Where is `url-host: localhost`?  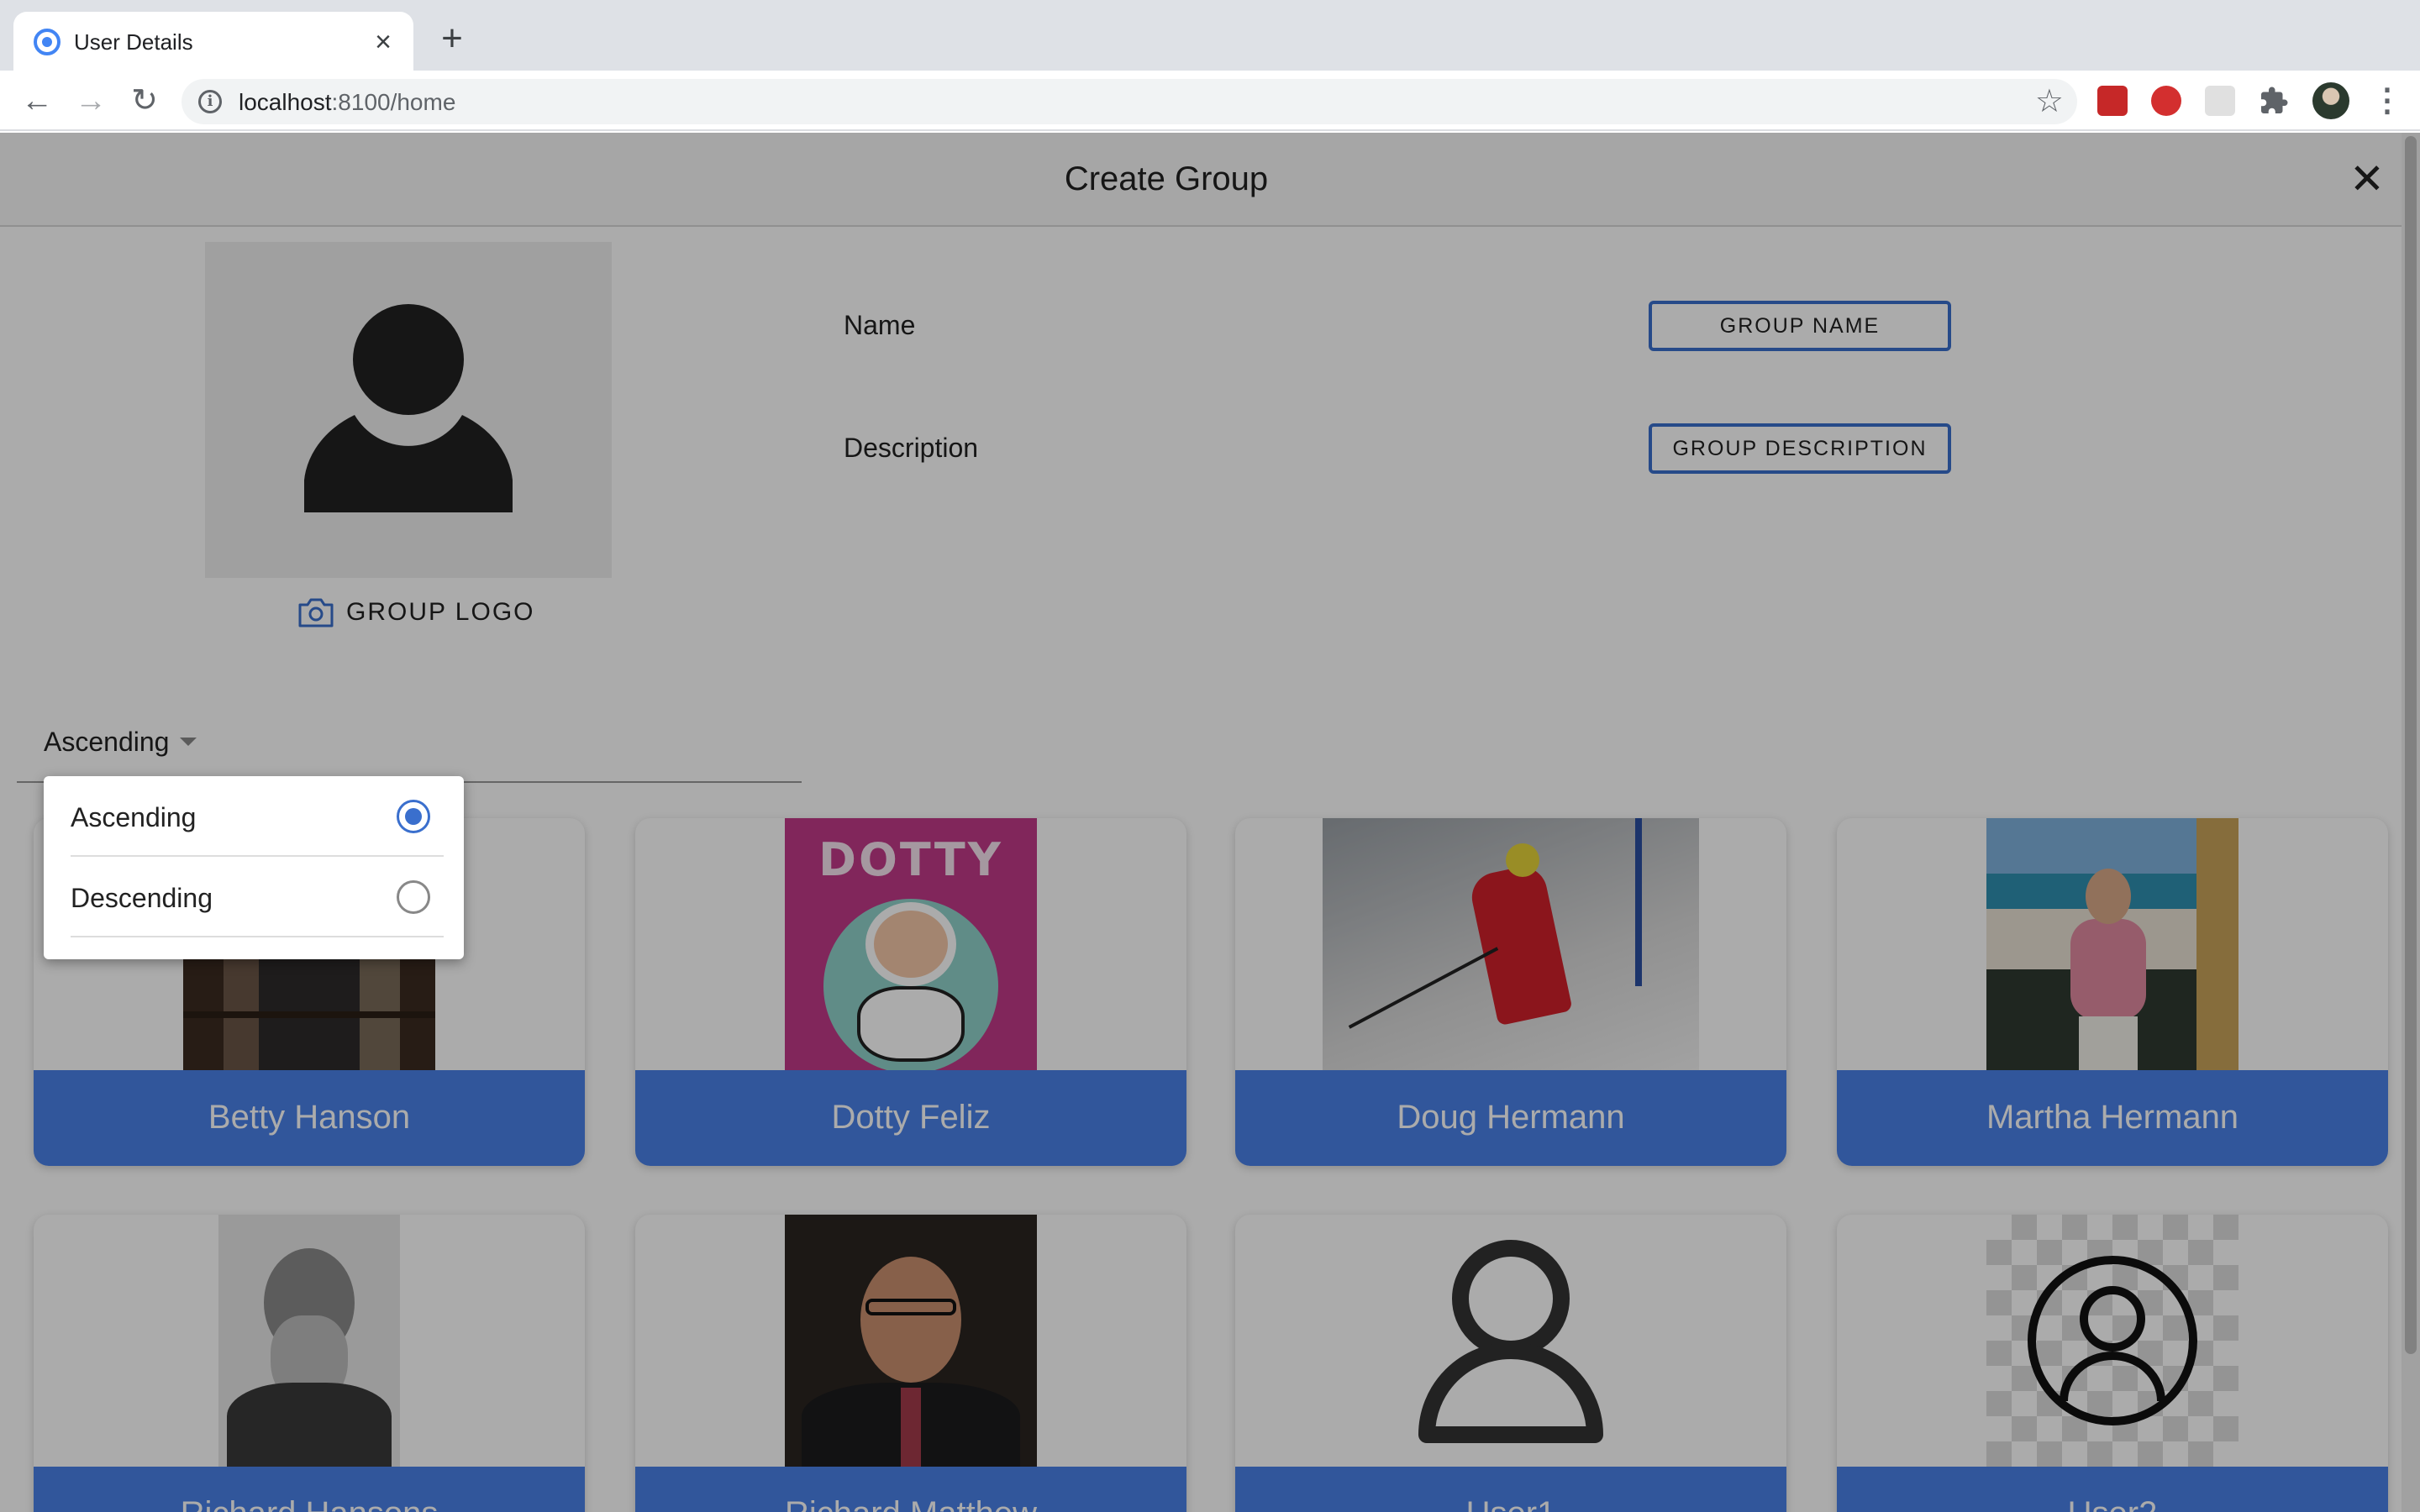 url-host: localhost is located at coordinates (285, 102).